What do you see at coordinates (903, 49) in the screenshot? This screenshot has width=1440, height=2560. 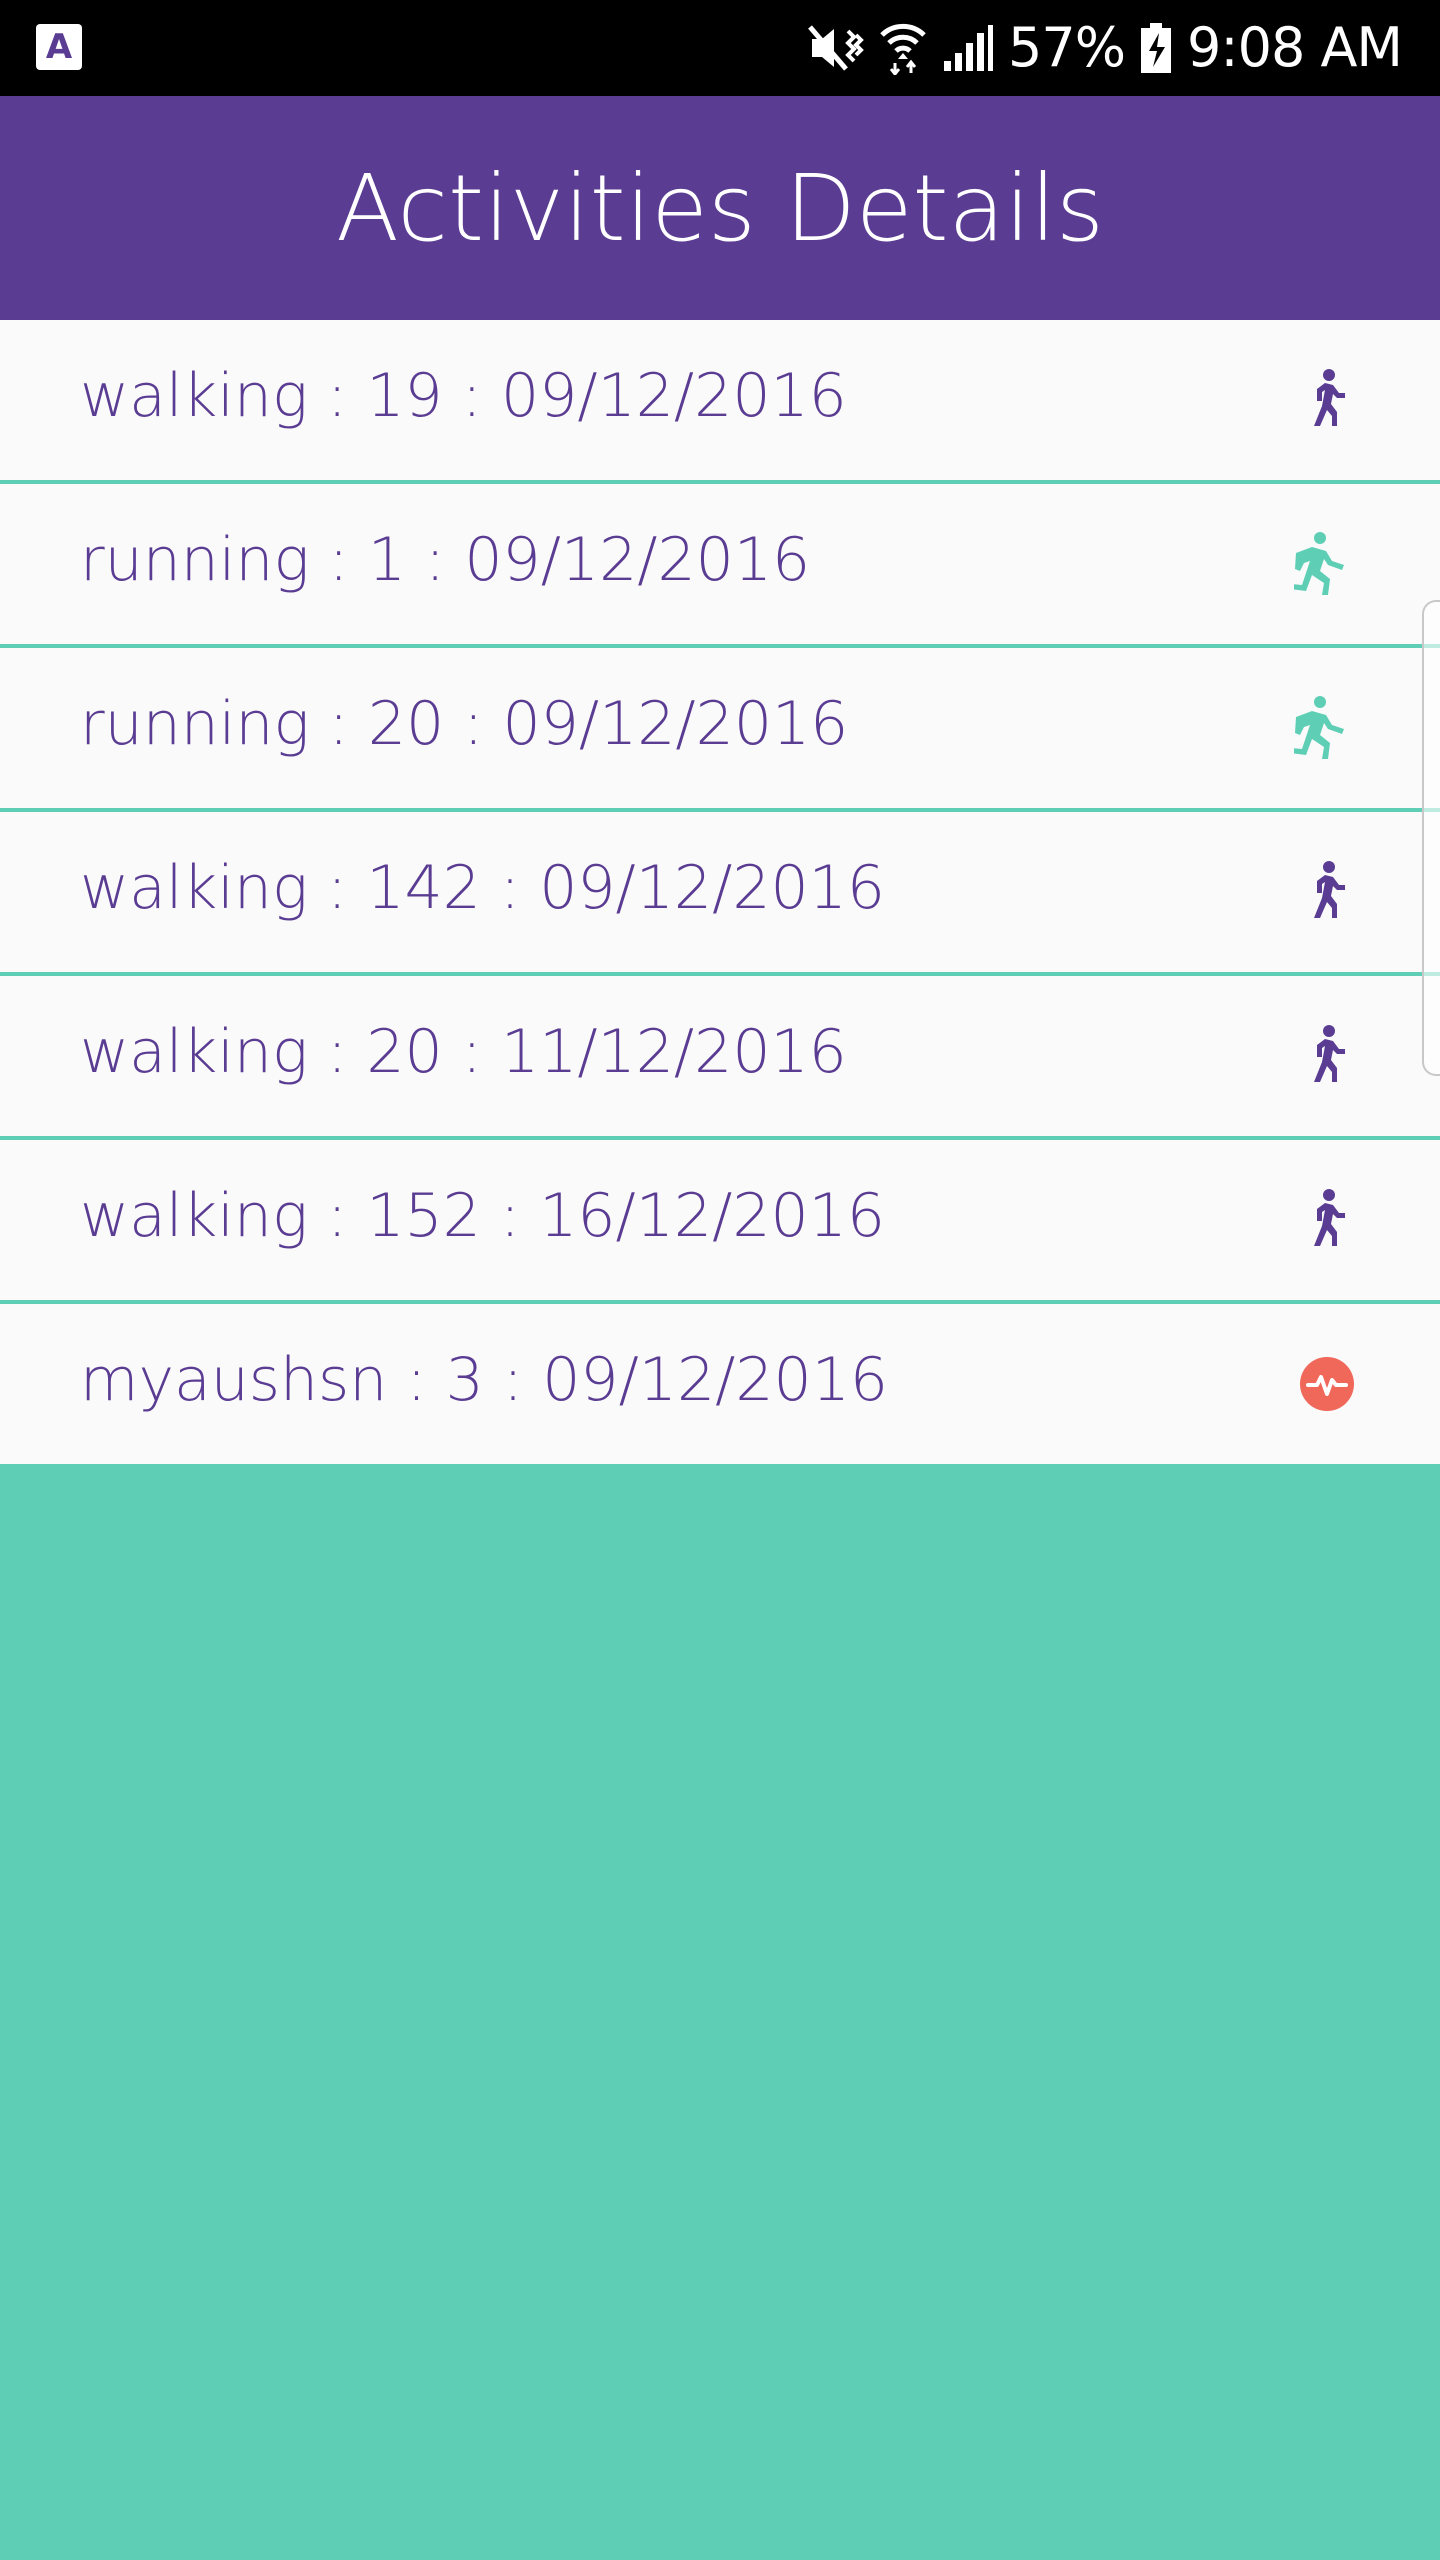 I see `wifi-icon` at bounding box center [903, 49].